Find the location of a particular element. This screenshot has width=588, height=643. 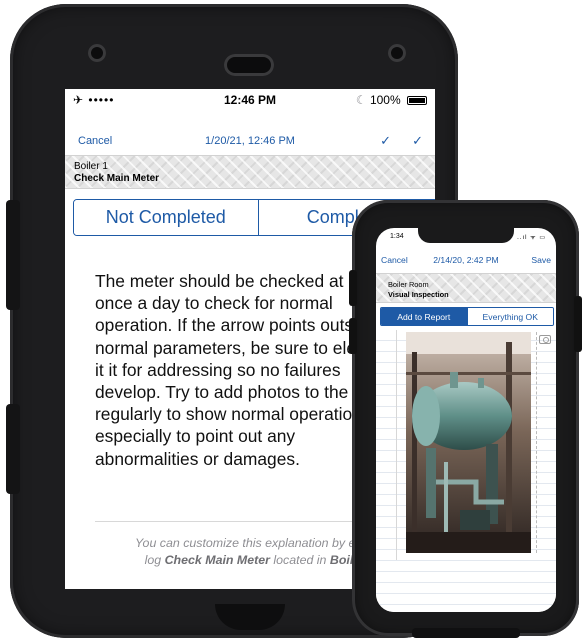

log-name: Check Main Meter is located at coordinates (117, 178).